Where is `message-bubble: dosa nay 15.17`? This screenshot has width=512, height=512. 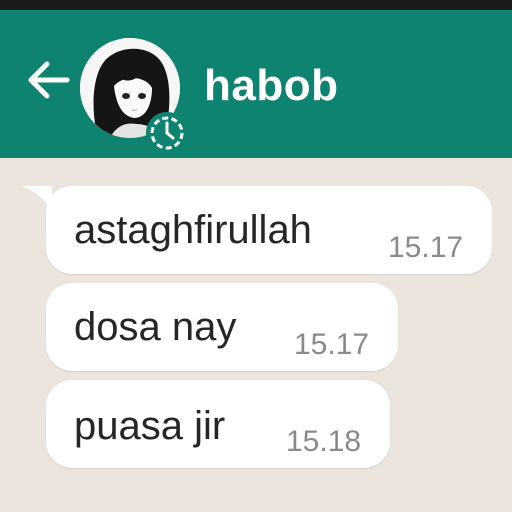 message-bubble: dosa nay 15.17 is located at coordinates (222, 327).